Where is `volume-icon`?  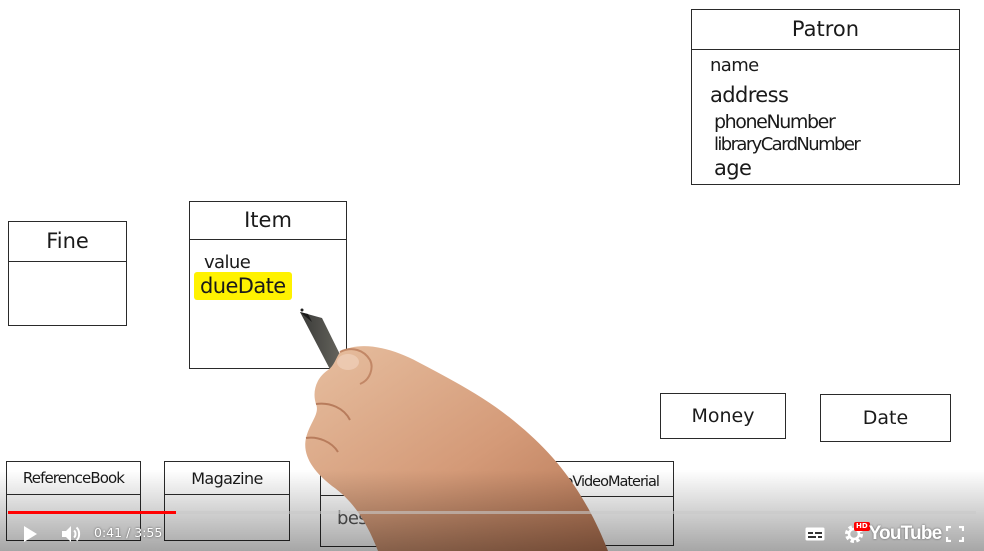 volume-icon is located at coordinates (71, 533).